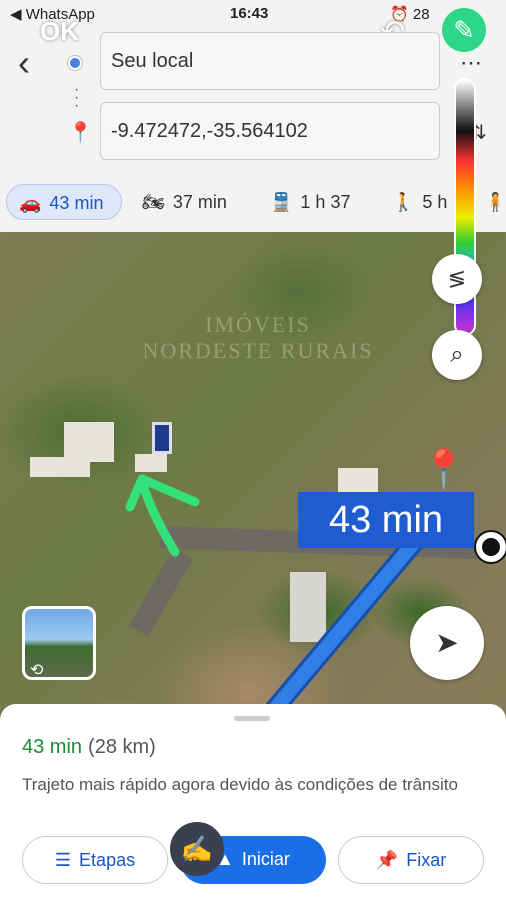 The height and width of the screenshot is (900, 506). Describe the element at coordinates (30, 203) in the screenshot. I see `car-icon: 🚗` at that location.